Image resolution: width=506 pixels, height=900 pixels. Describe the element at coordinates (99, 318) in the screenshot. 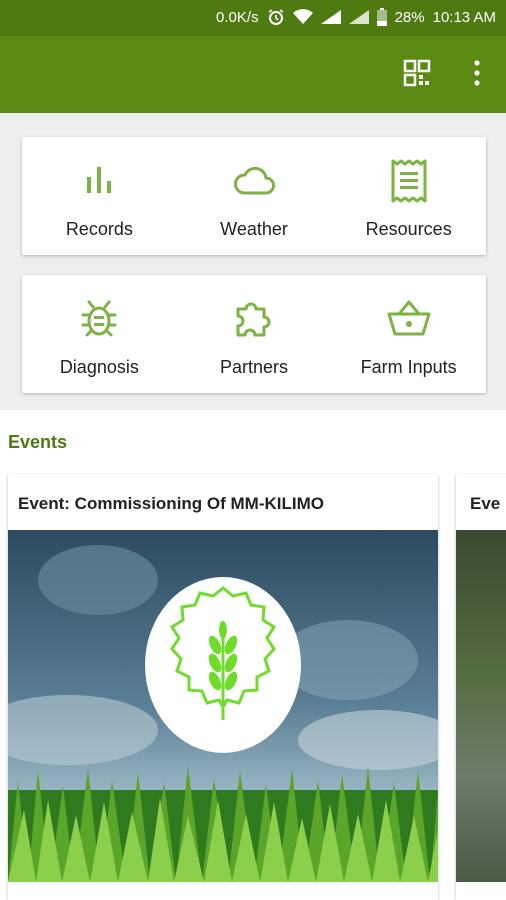

I see `bug-icon` at that location.